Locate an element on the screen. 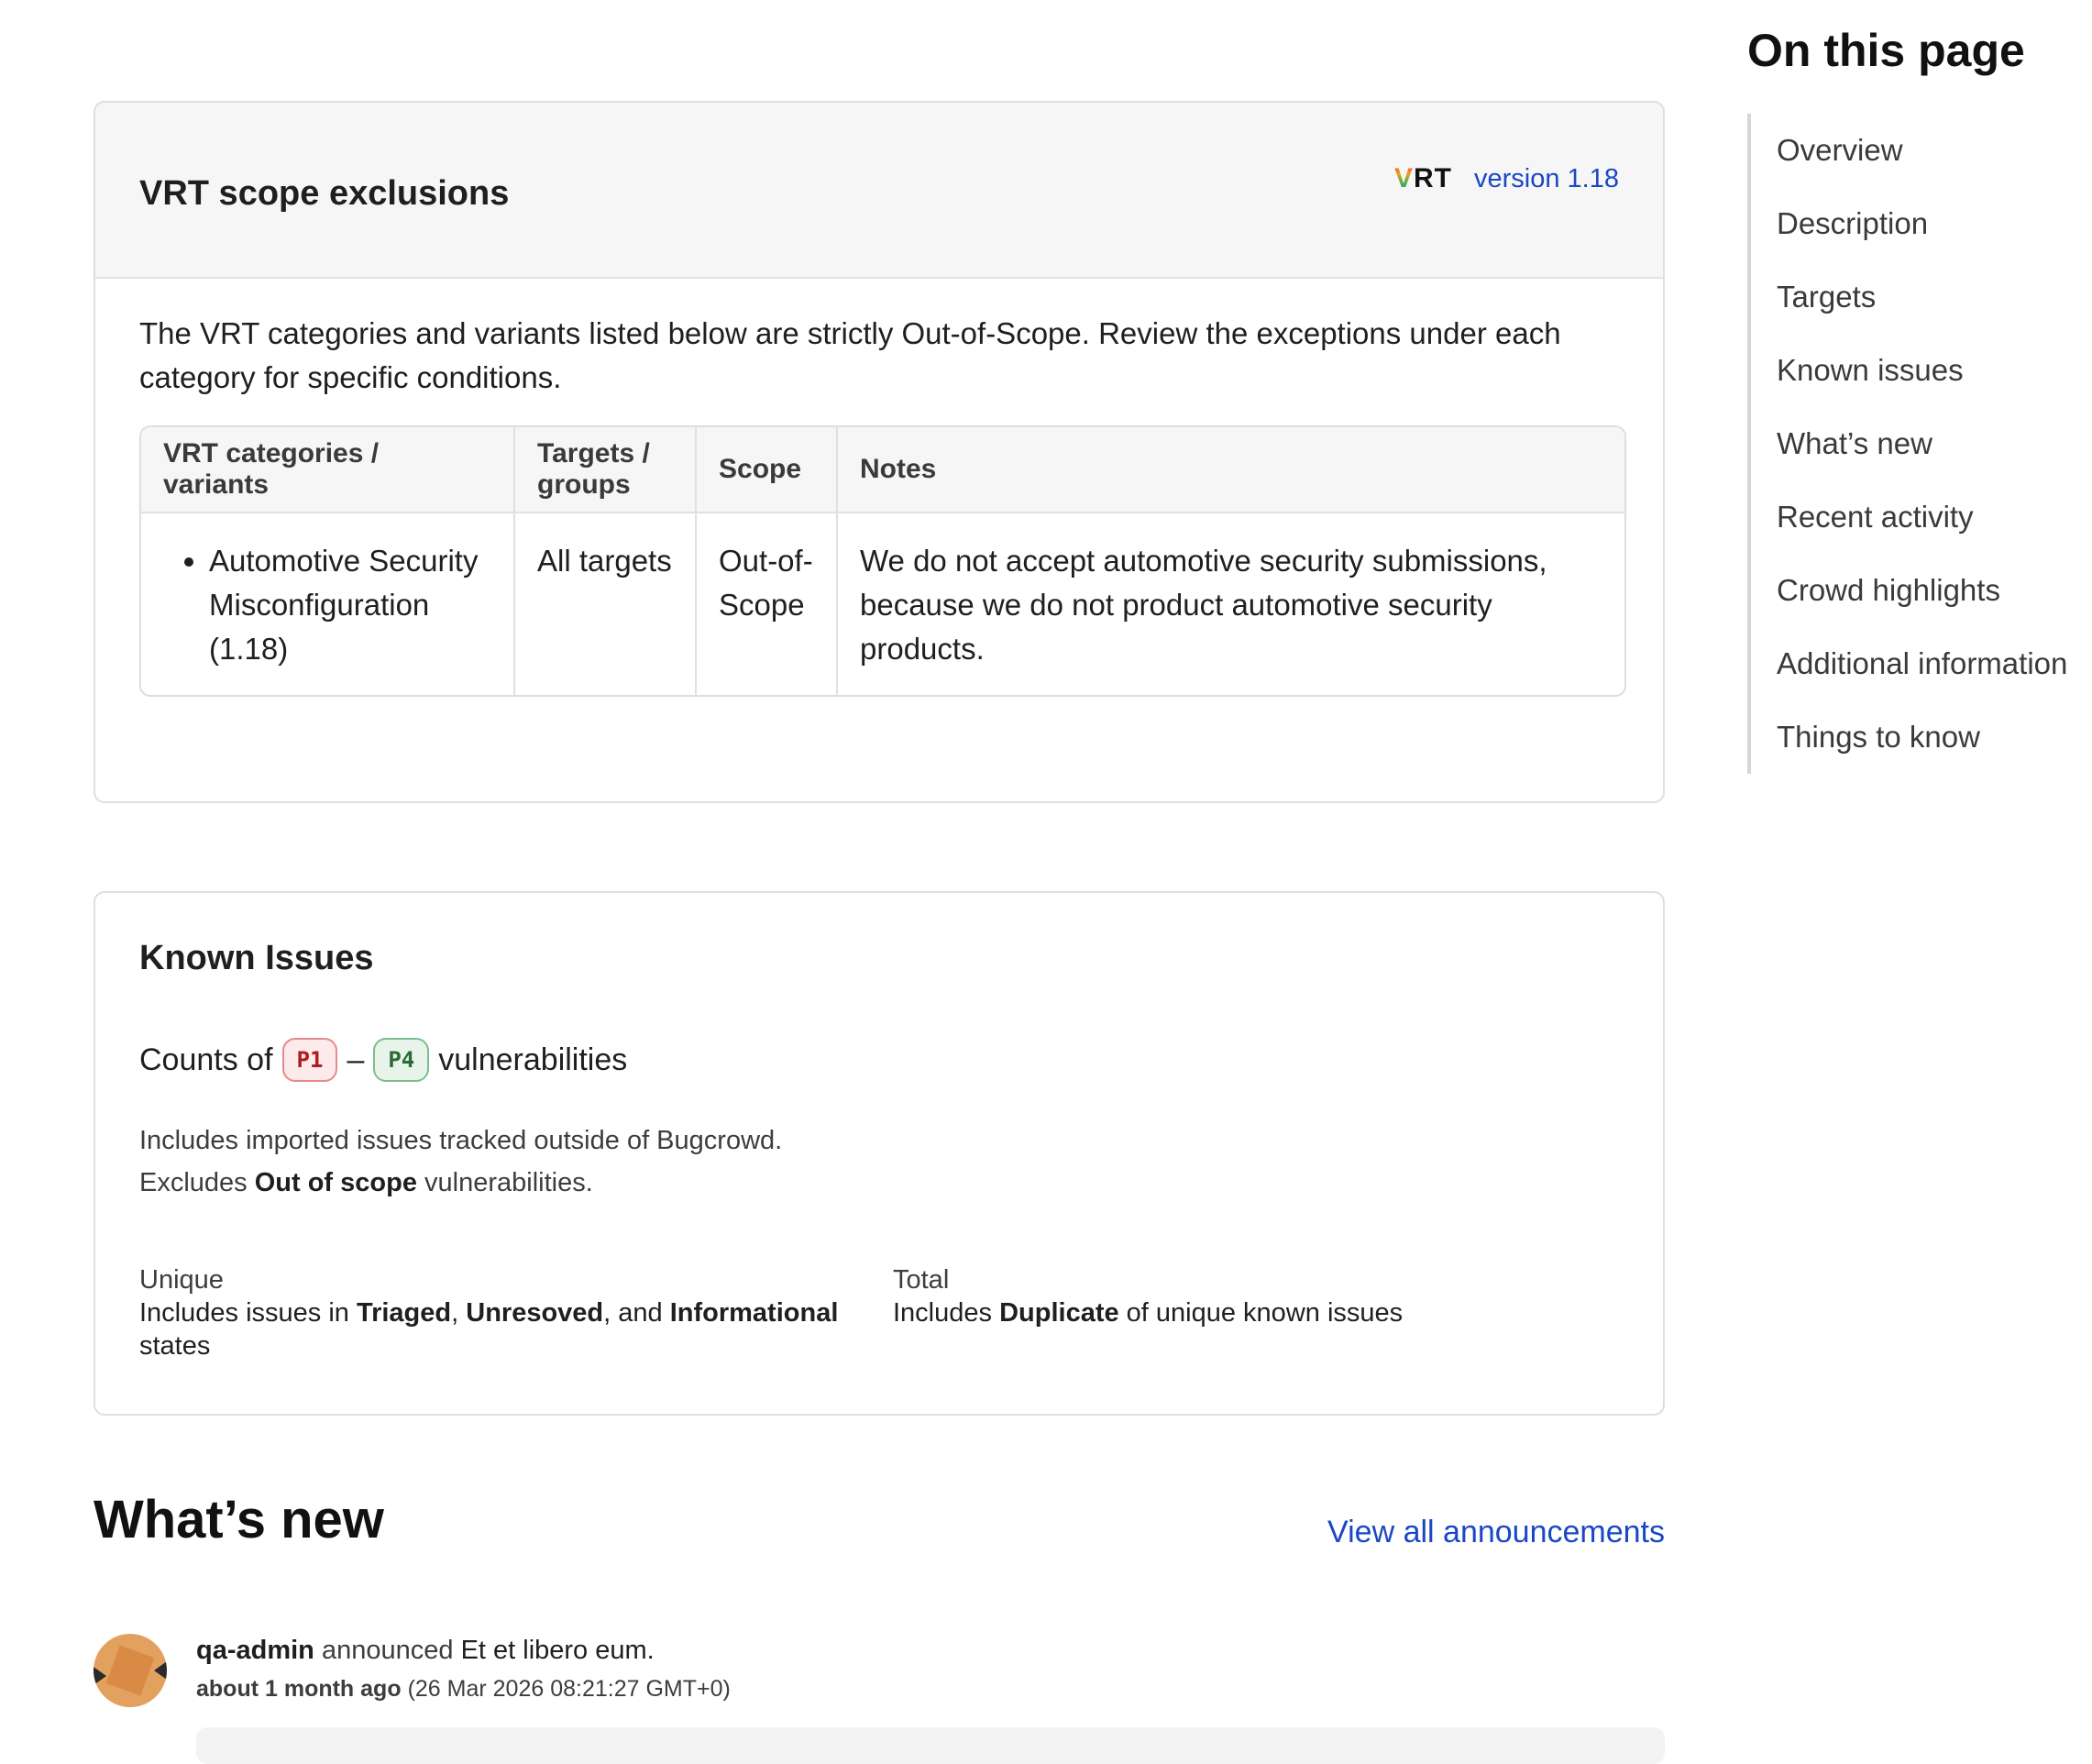 This screenshot has height=1764, width=2092. announcement-body-box is located at coordinates (930, 1746).